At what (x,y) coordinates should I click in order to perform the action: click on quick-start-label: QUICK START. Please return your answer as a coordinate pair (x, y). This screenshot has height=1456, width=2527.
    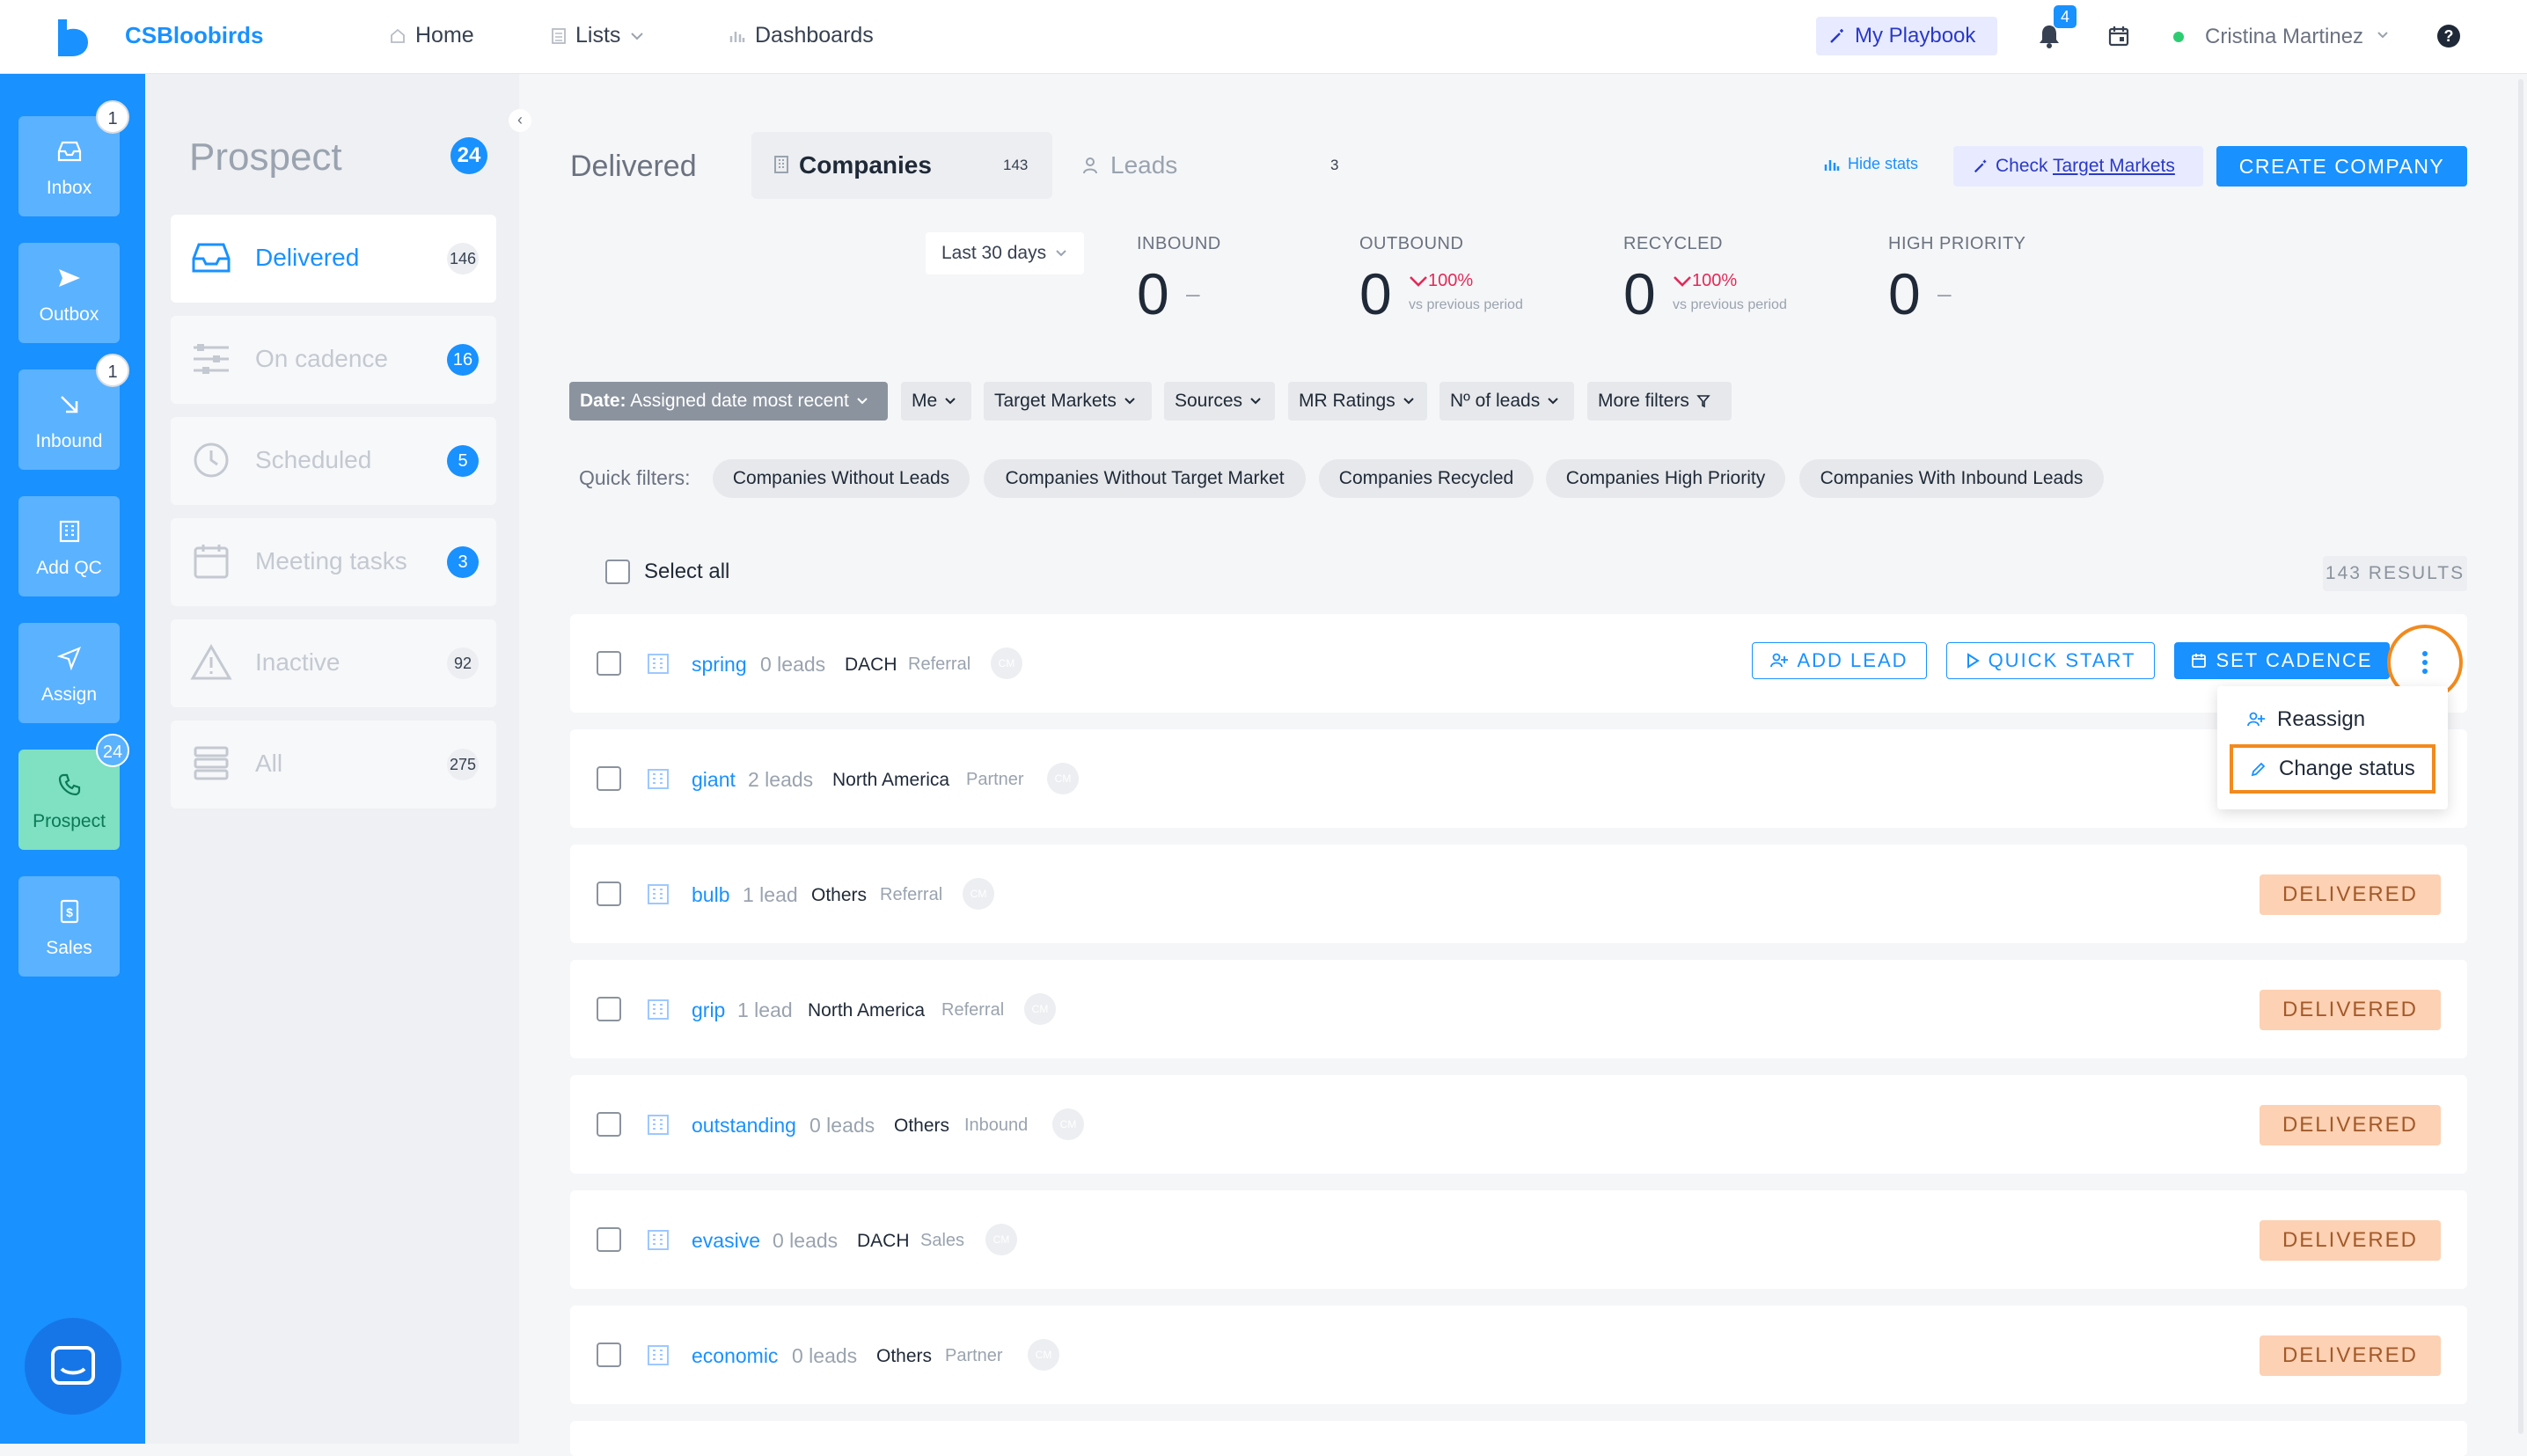
    Looking at the image, I should click on (2062, 660).